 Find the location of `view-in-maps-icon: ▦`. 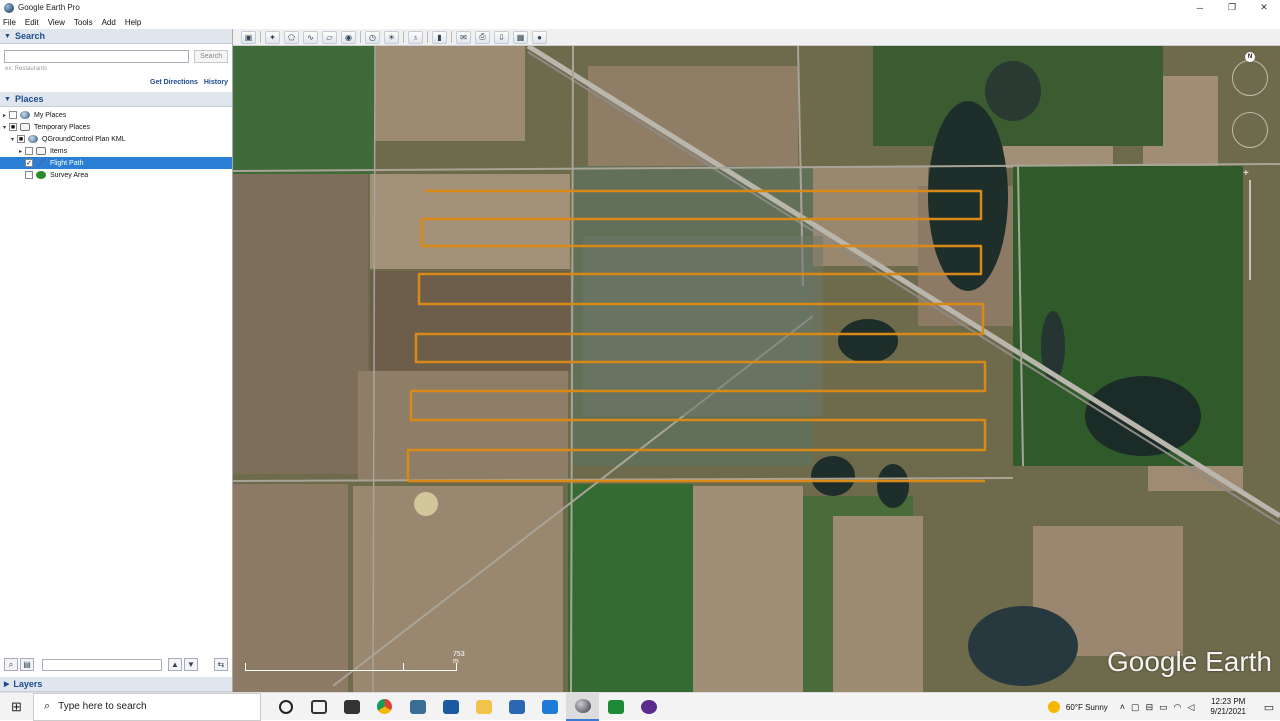

view-in-maps-icon: ▦ is located at coordinates (520, 37).